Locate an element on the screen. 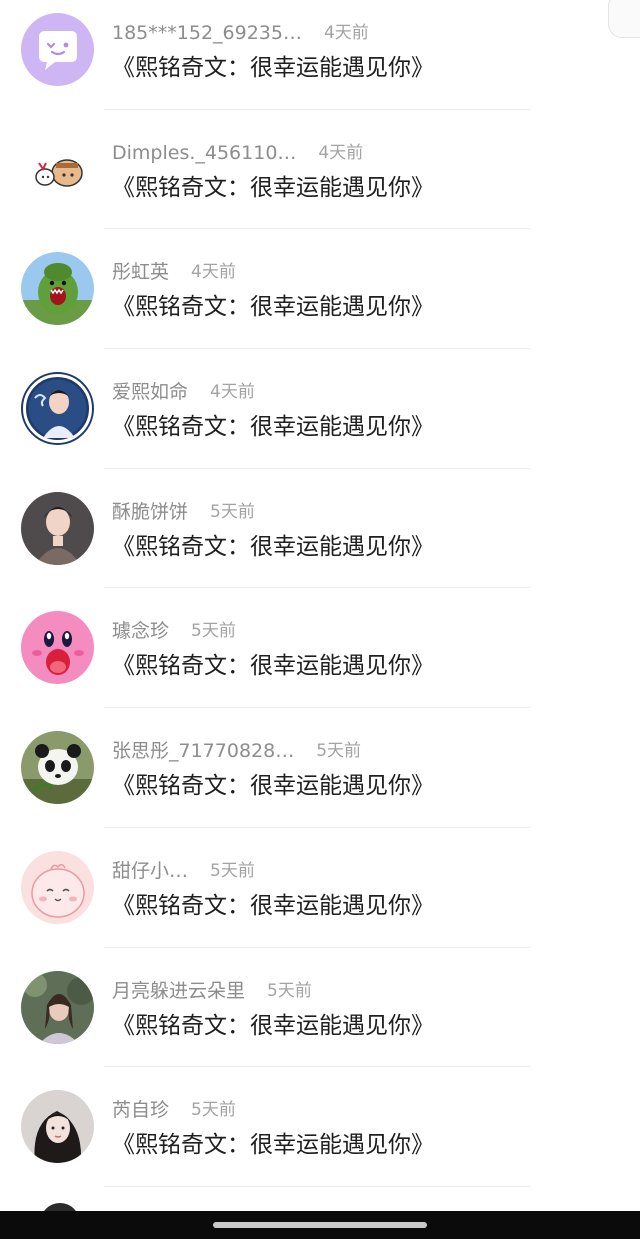  system-navigation-bar is located at coordinates (320, 1225).